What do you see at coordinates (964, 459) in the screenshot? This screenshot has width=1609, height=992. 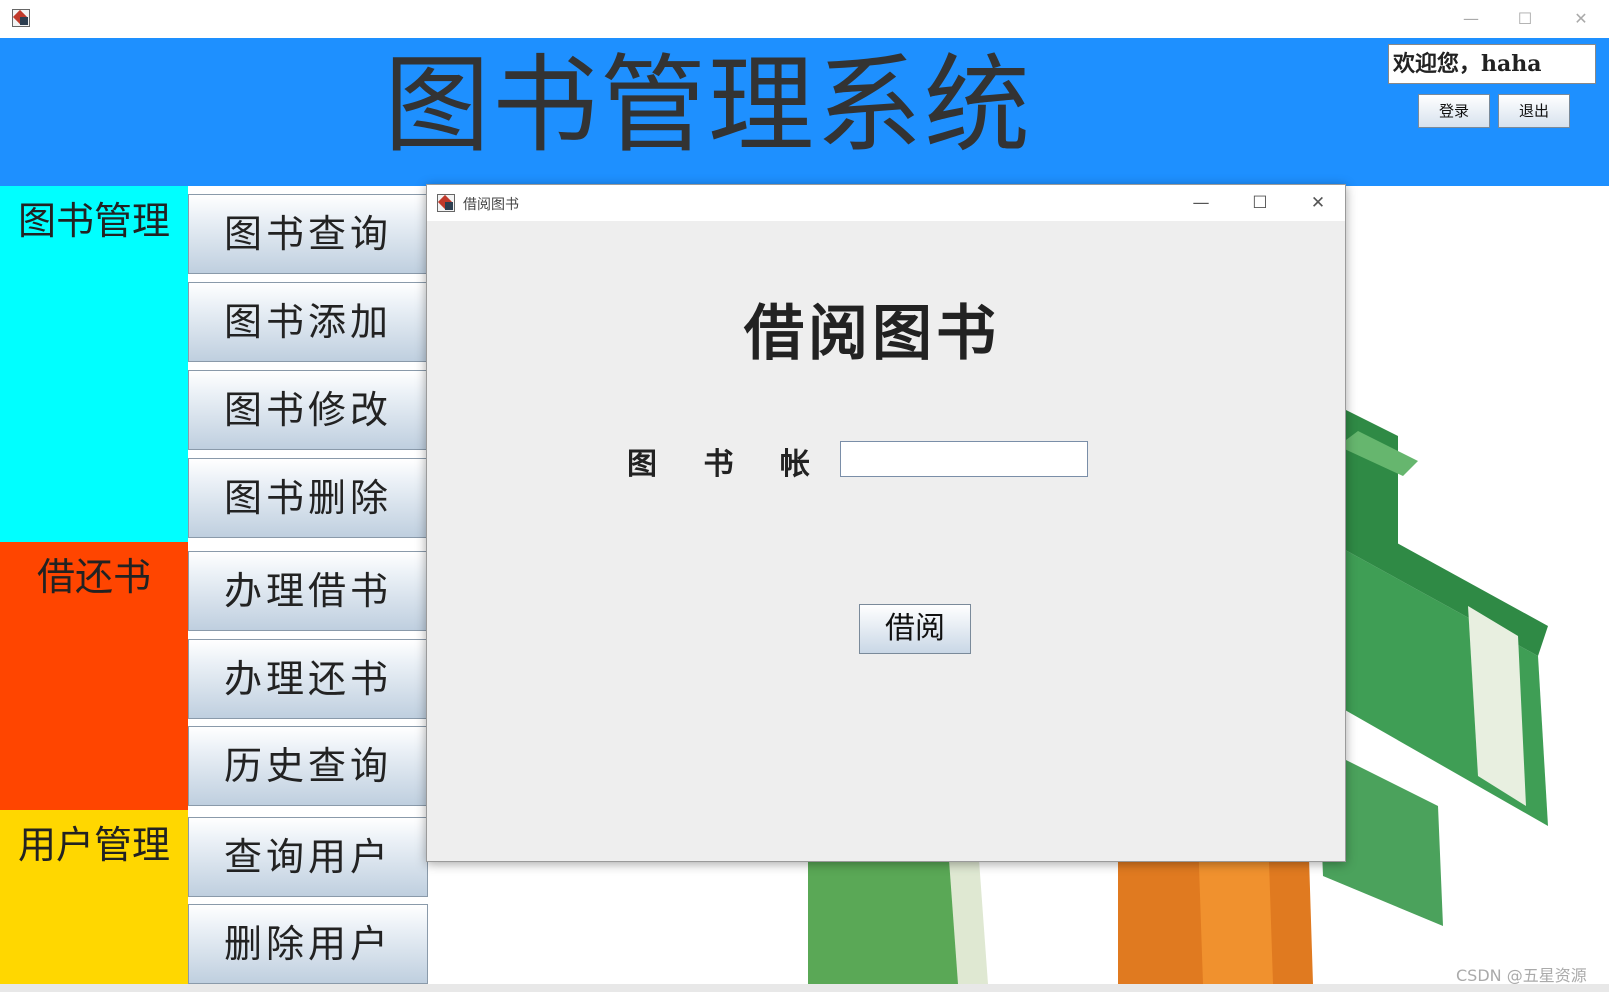 I see `book-id-input` at bounding box center [964, 459].